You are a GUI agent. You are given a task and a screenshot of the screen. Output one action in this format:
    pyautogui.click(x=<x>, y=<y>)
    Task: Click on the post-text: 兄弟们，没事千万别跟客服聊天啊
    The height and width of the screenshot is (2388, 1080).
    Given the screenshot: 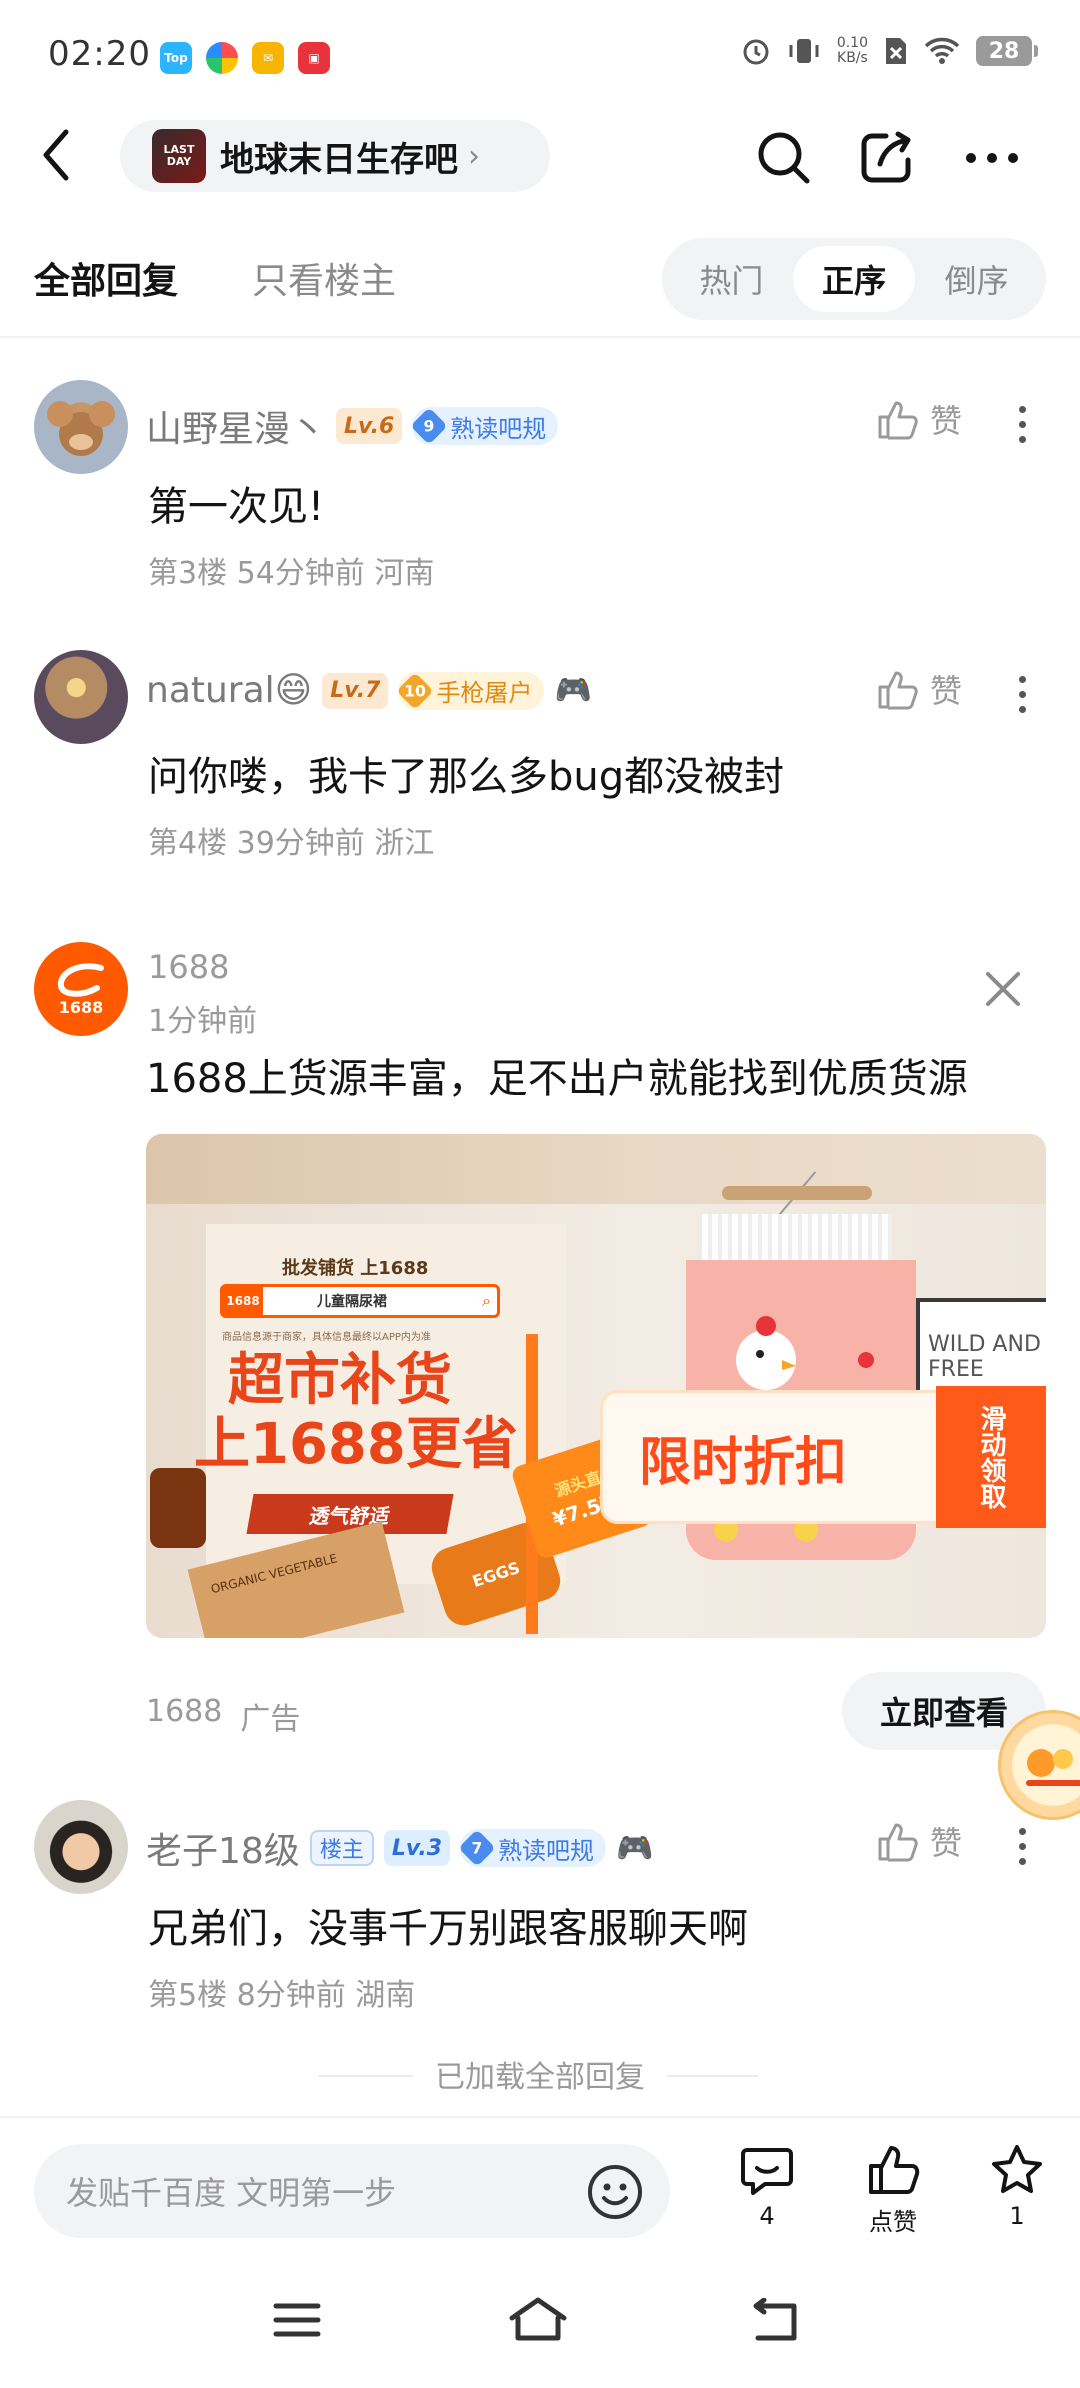 What is the action you would take?
    pyautogui.click(x=448, y=1929)
    